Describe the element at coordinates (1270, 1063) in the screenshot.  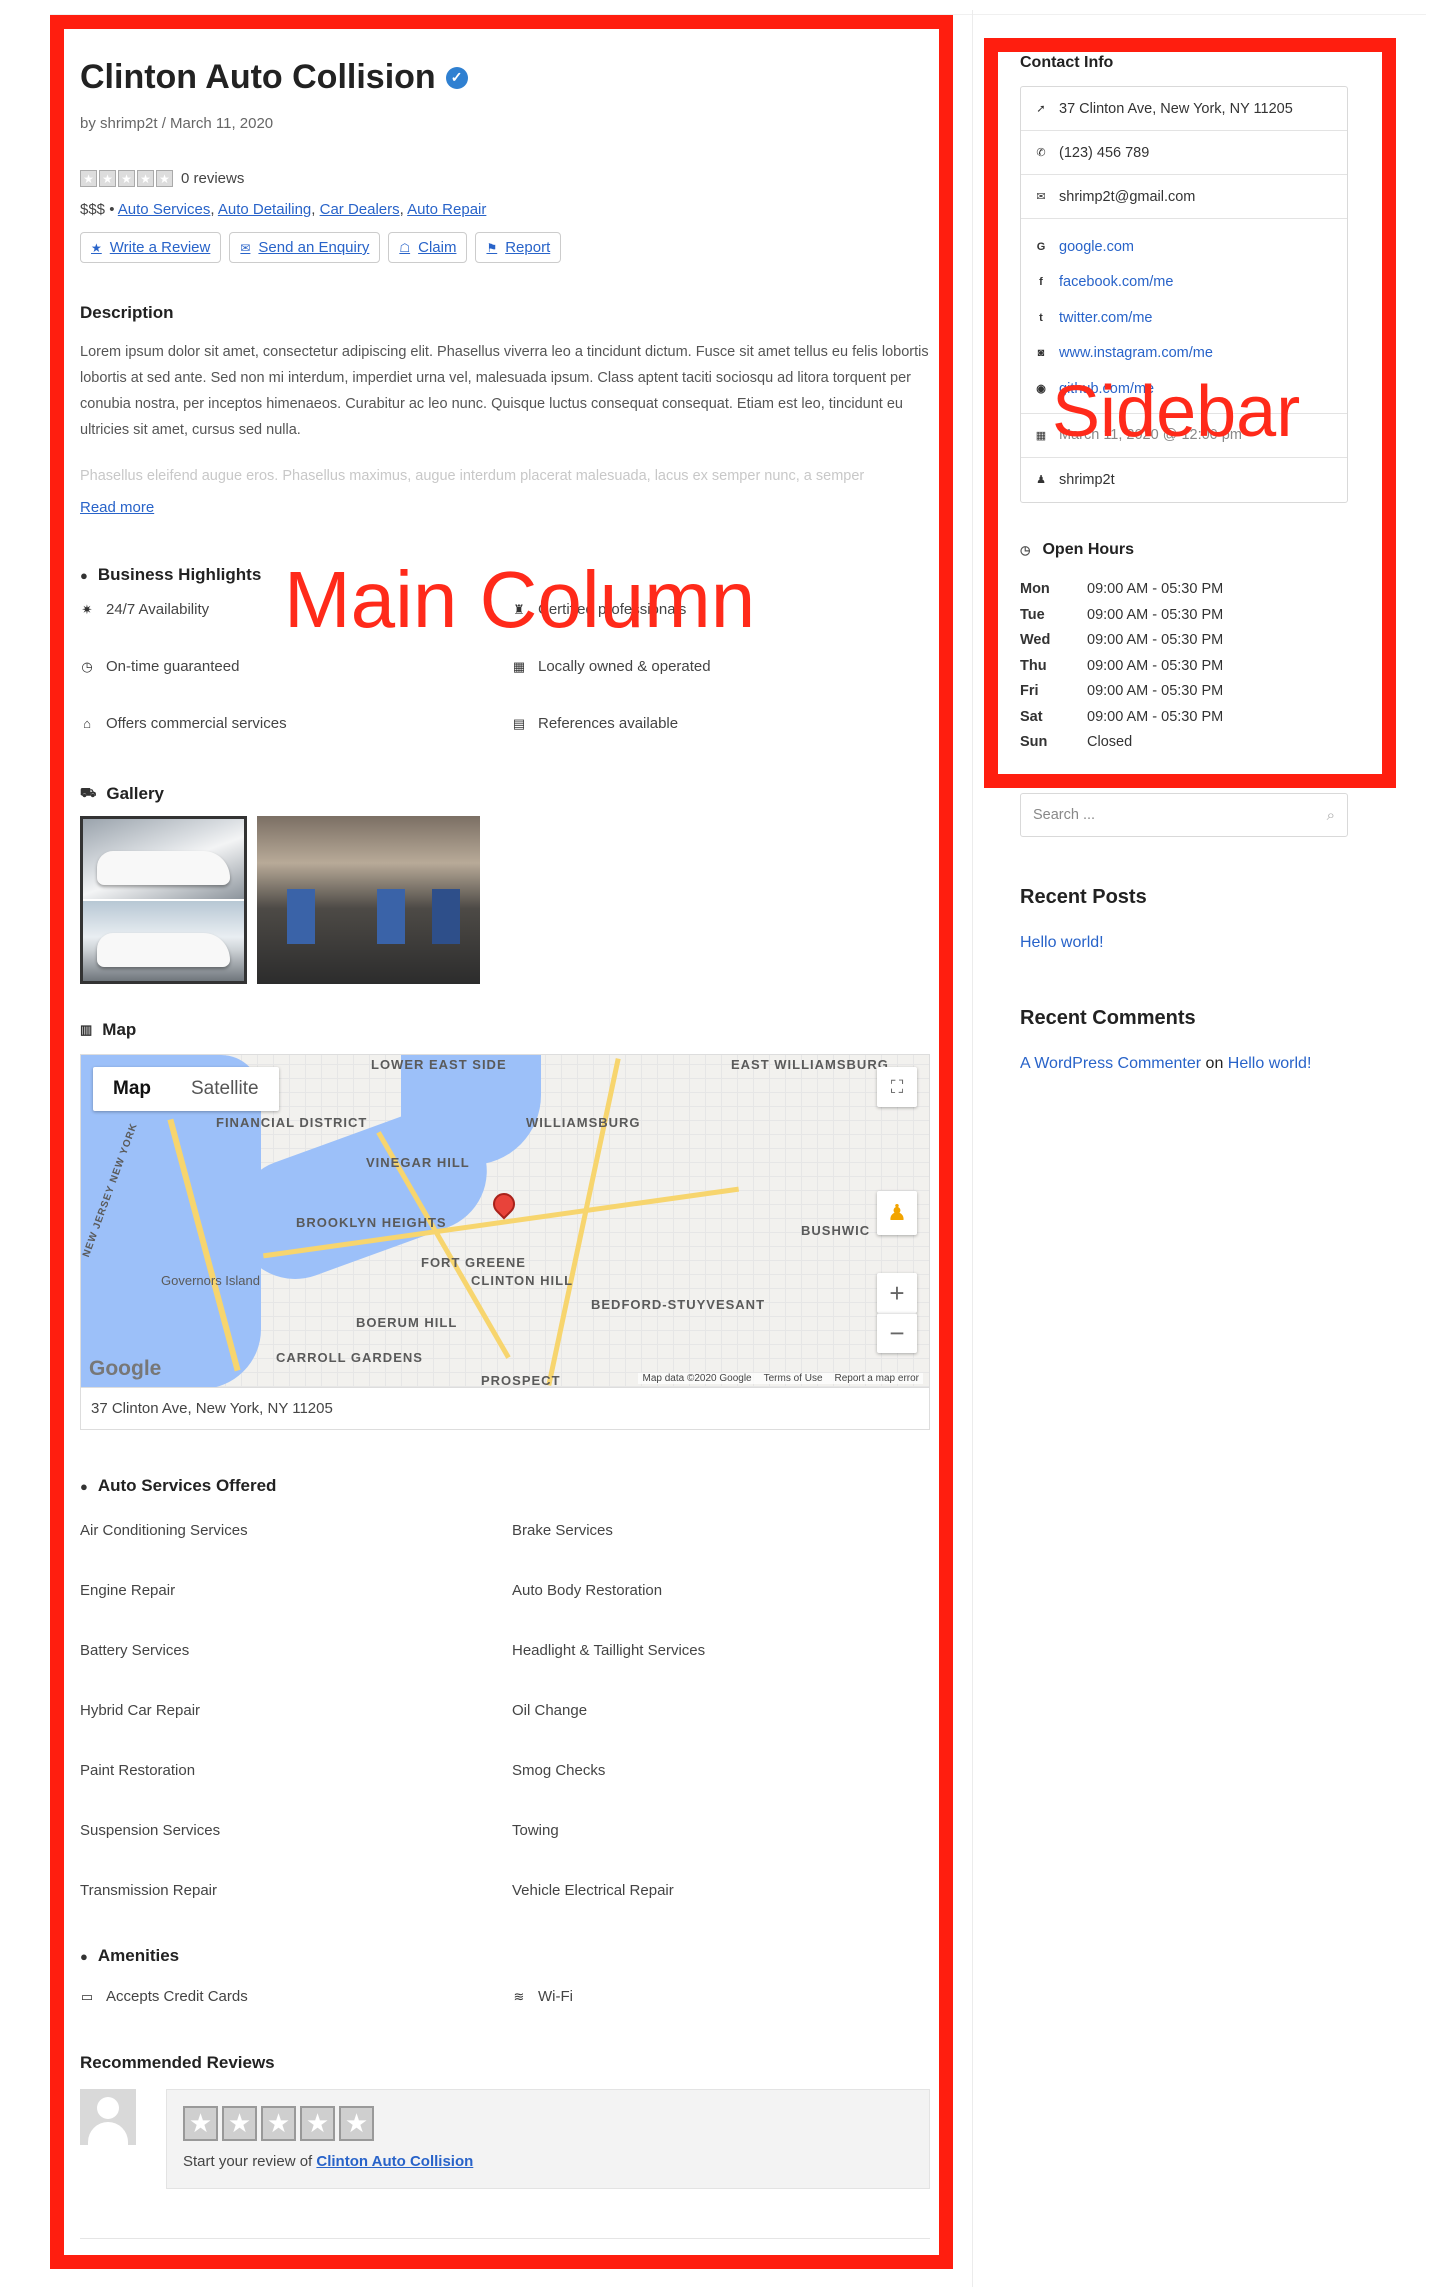
I see `comment-post-link: Hello world!` at that location.